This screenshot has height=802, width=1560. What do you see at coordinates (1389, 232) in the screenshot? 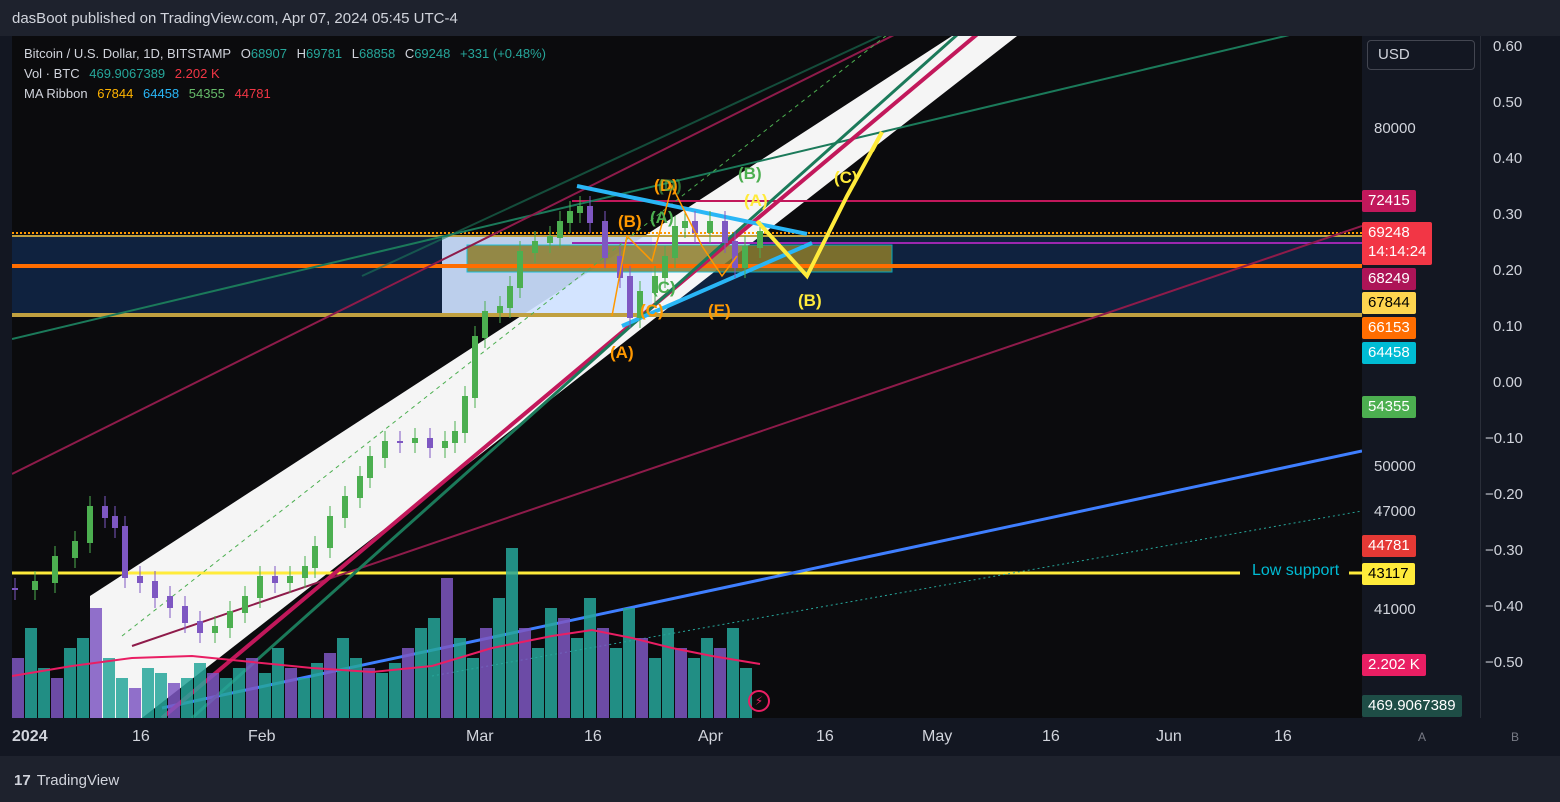
I see `last-price-value: 69248` at bounding box center [1389, 232].